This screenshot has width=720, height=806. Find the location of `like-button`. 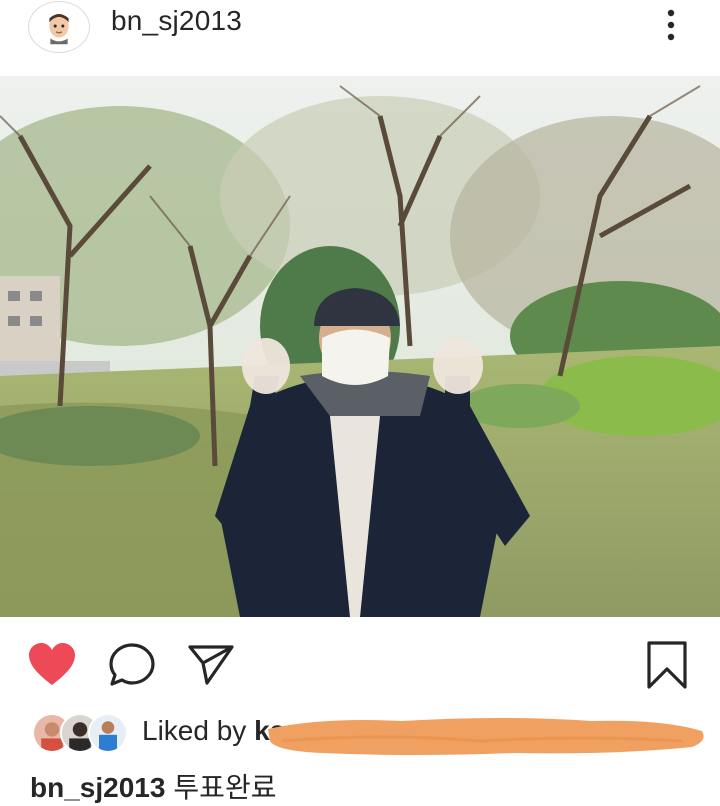

like-button is located at coordinates (52, 664).